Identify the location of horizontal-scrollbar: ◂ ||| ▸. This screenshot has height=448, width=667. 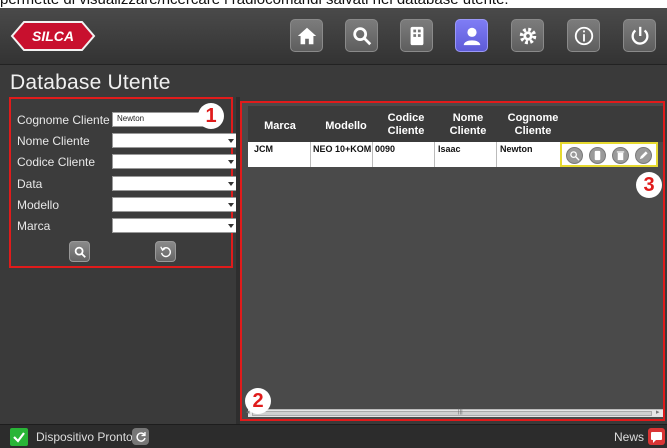
(454, 412).